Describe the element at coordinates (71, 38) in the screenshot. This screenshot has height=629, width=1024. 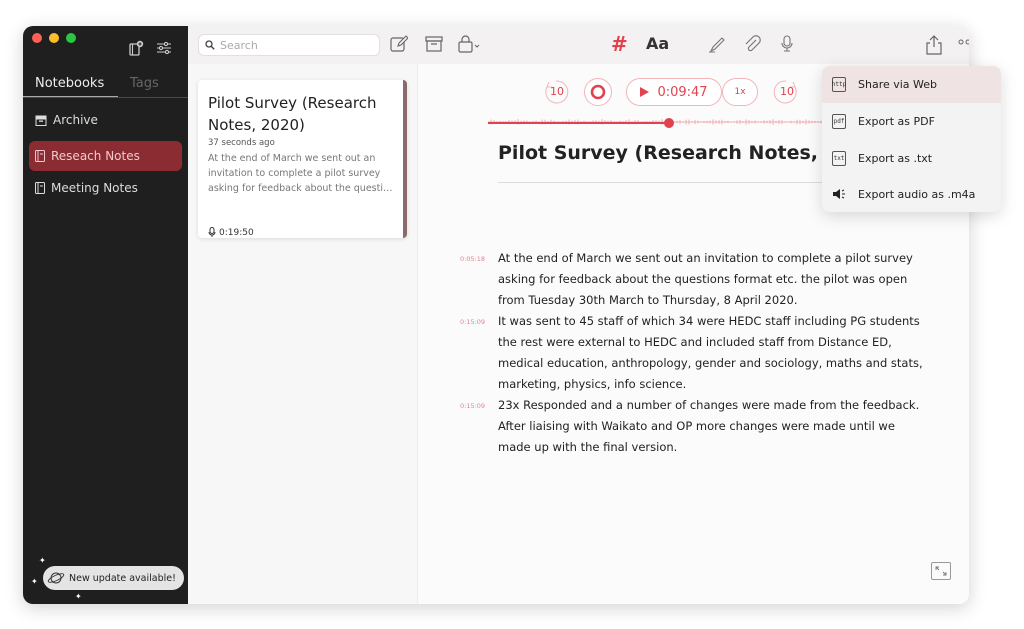
I see `zoom-window-button` at that location.